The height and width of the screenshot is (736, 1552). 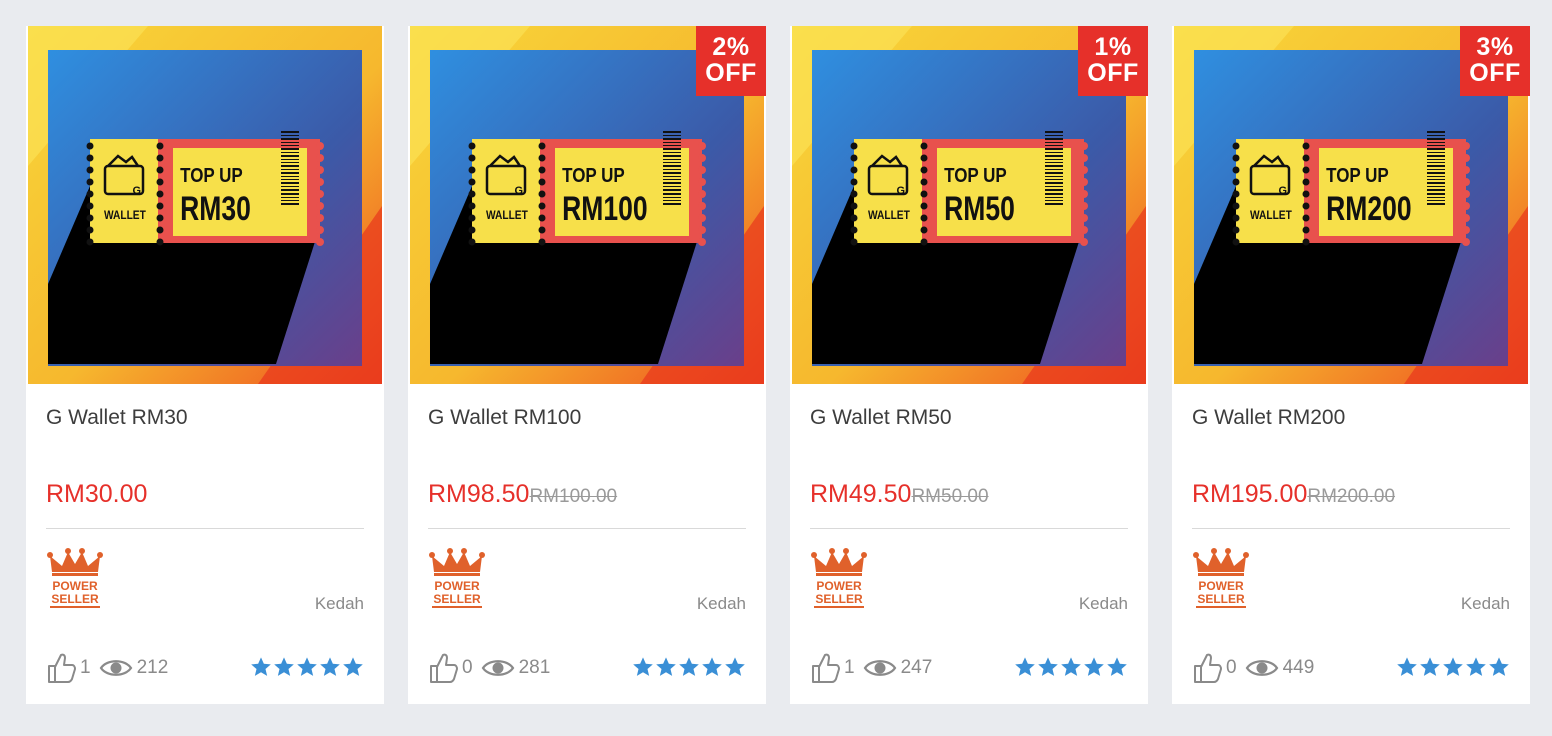 I want to click on product-title: G Wallet RM50, so click(x=881, y=418).